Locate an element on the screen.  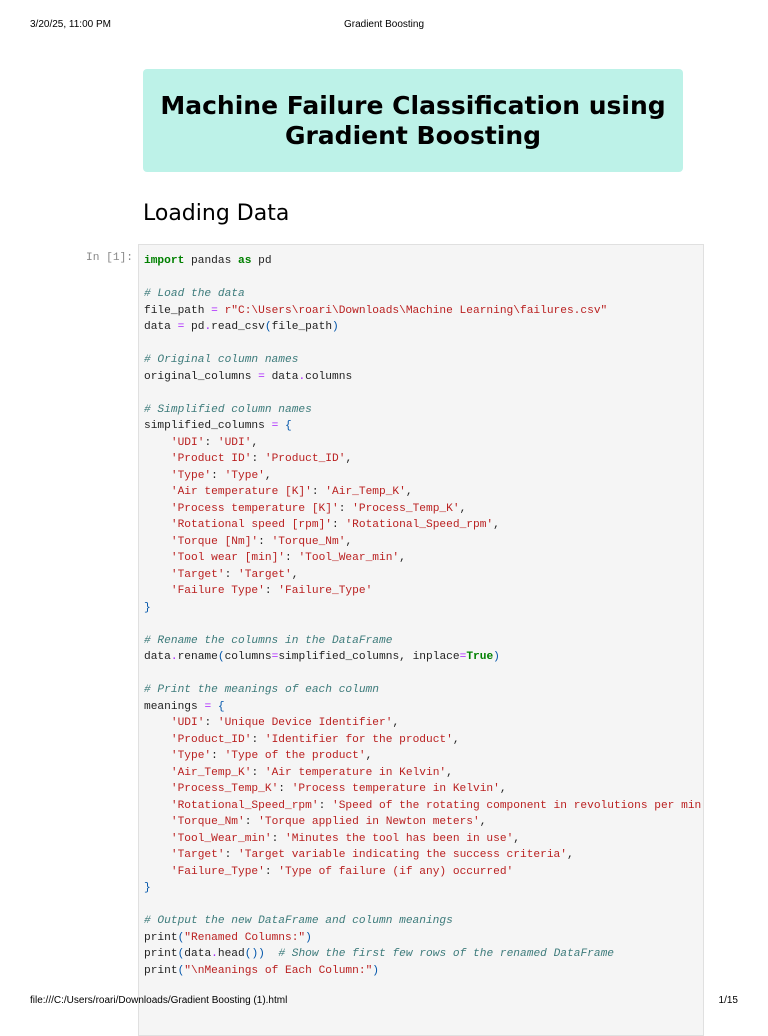
code-string: 'Process temperature [K]' is located at coordinates (254, 508).